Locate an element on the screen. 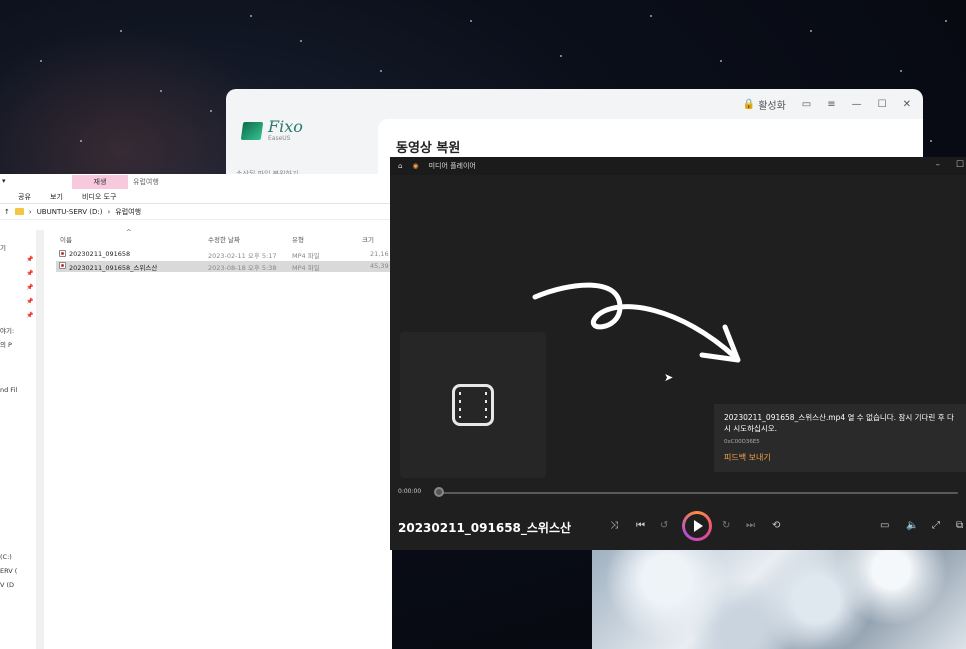 The height and width of the screenshot is (649, 966). curved-arrow-annotation is located at coordinates (636, 322).